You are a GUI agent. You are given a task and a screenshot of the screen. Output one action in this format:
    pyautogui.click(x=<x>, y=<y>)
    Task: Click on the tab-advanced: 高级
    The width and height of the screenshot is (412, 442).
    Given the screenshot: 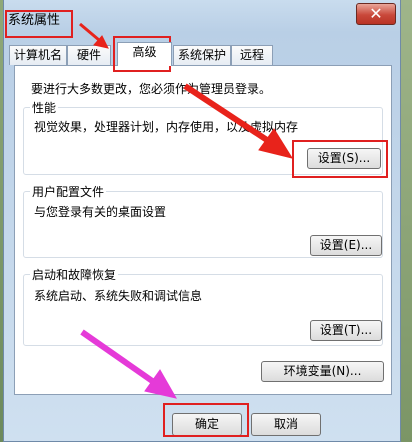 What is the action you would take?
    pyautogui.click(x=144, y=54)
    